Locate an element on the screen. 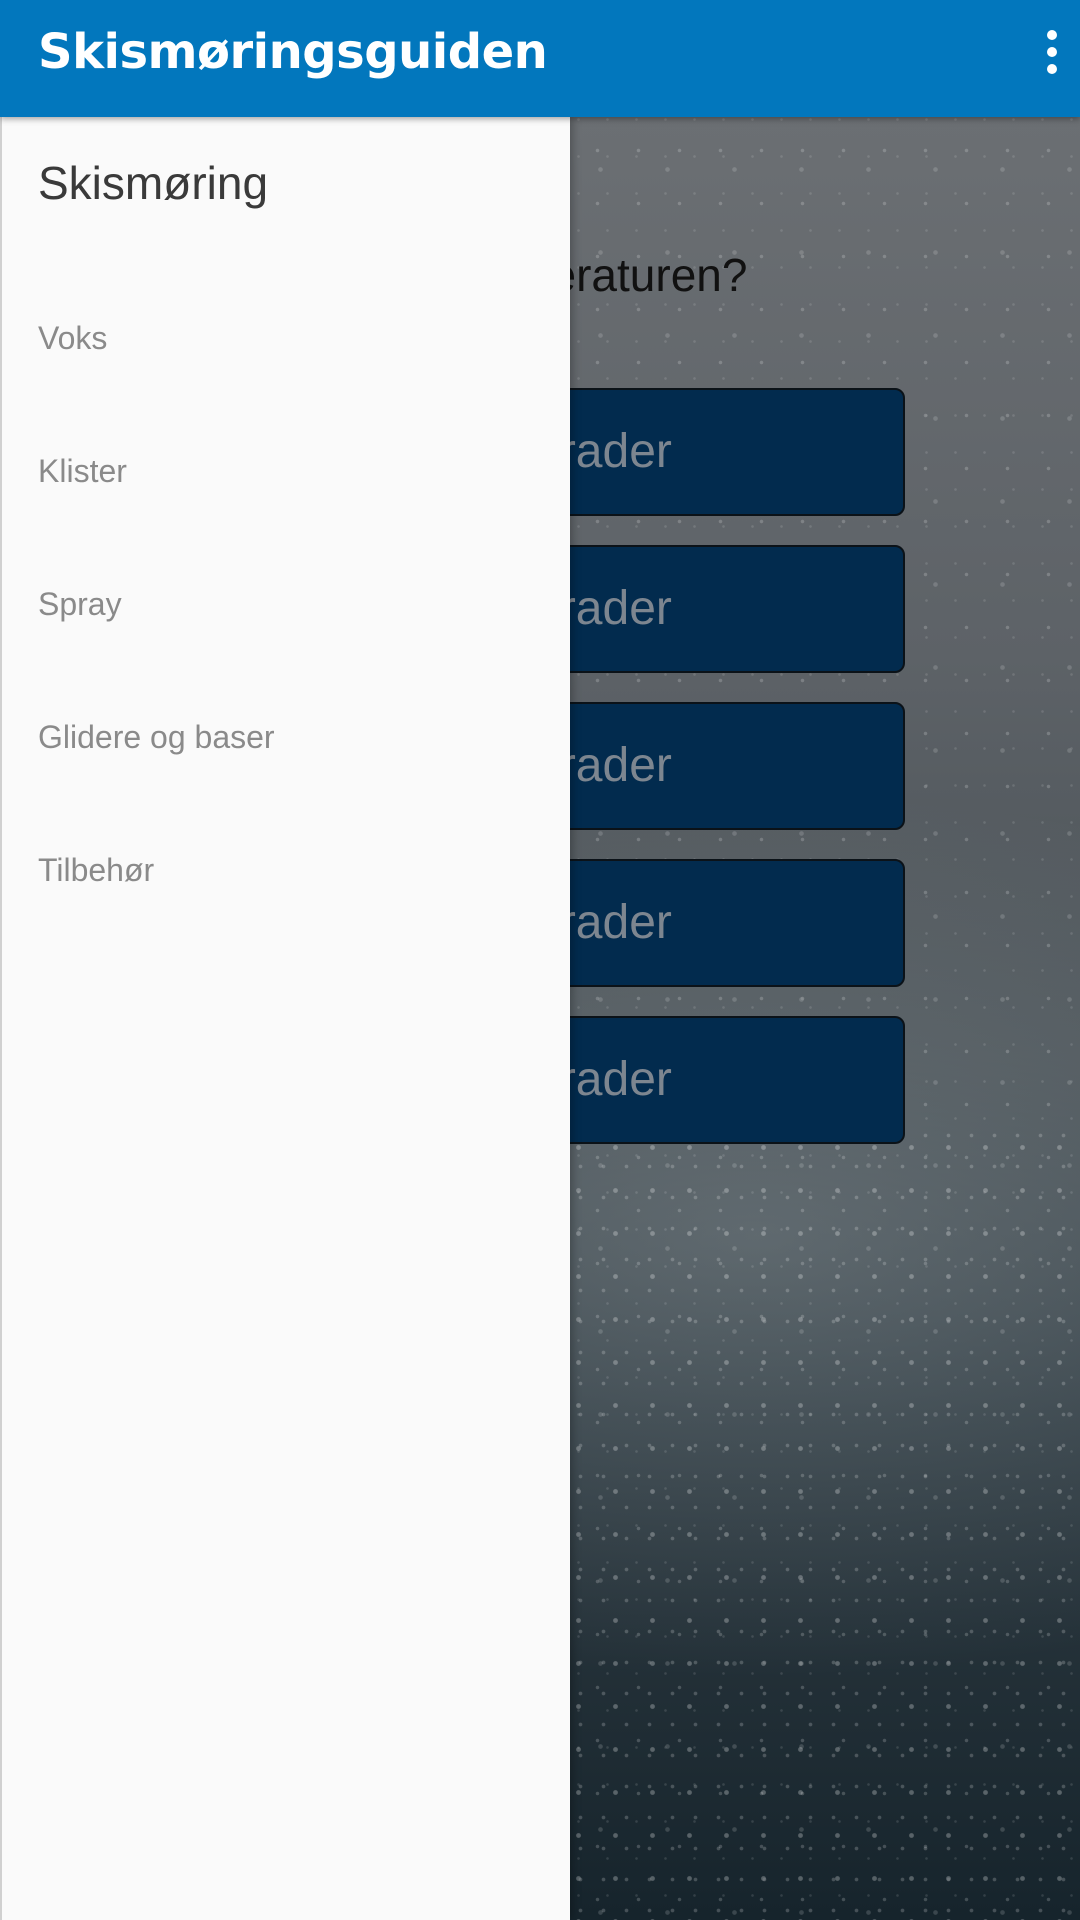 This screenshot has width=1080, height=1920. drawer-item-label: Glidere og baser is located at coordinates (156, 737).